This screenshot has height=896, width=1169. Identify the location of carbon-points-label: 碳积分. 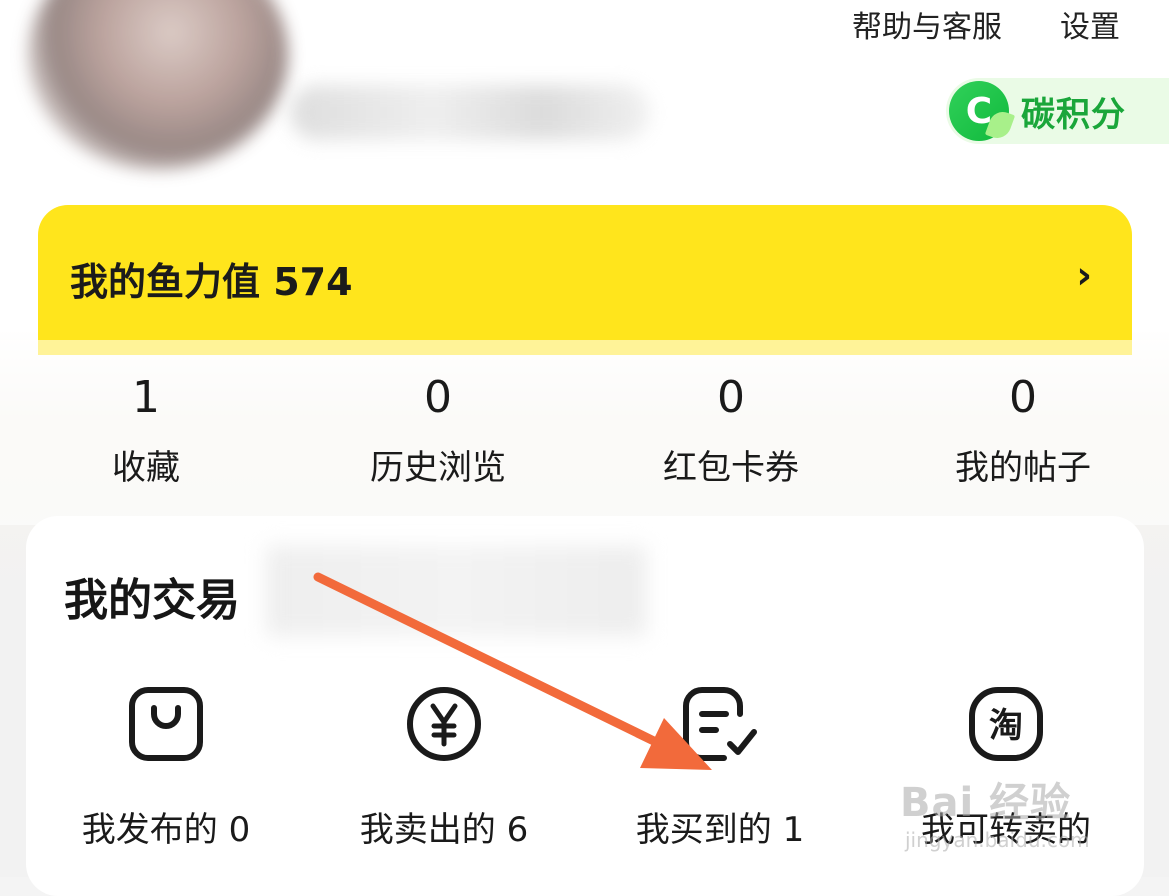
(1073, 114).